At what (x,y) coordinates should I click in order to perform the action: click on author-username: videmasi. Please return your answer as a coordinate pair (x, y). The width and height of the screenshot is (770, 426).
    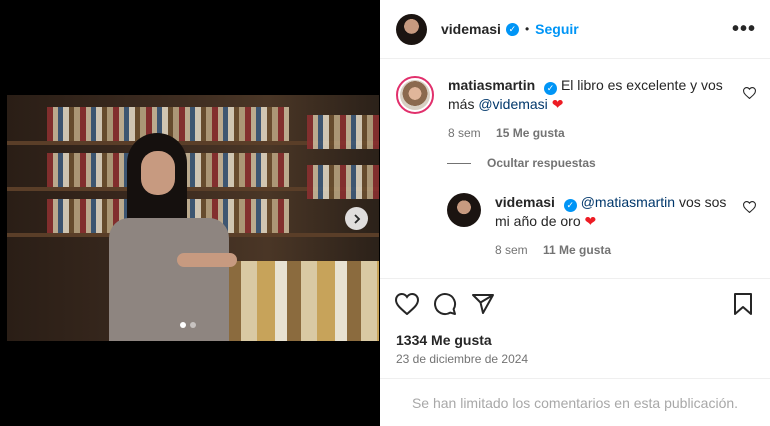
    Looking at the image, I should click on (471, 29).